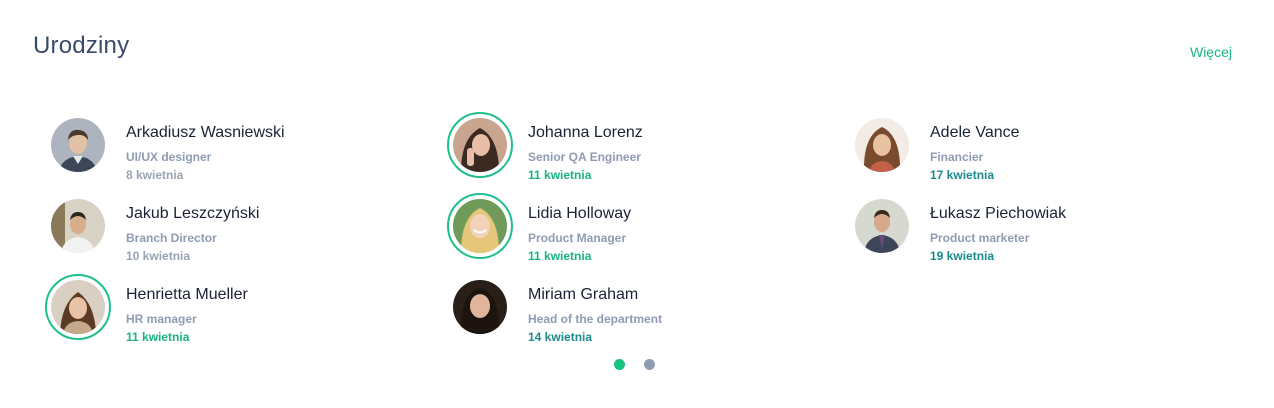  Describe the element at coordinates (998, 213) in the screenshot. I see `person-name: Łukasz Piechowiak` at that location.